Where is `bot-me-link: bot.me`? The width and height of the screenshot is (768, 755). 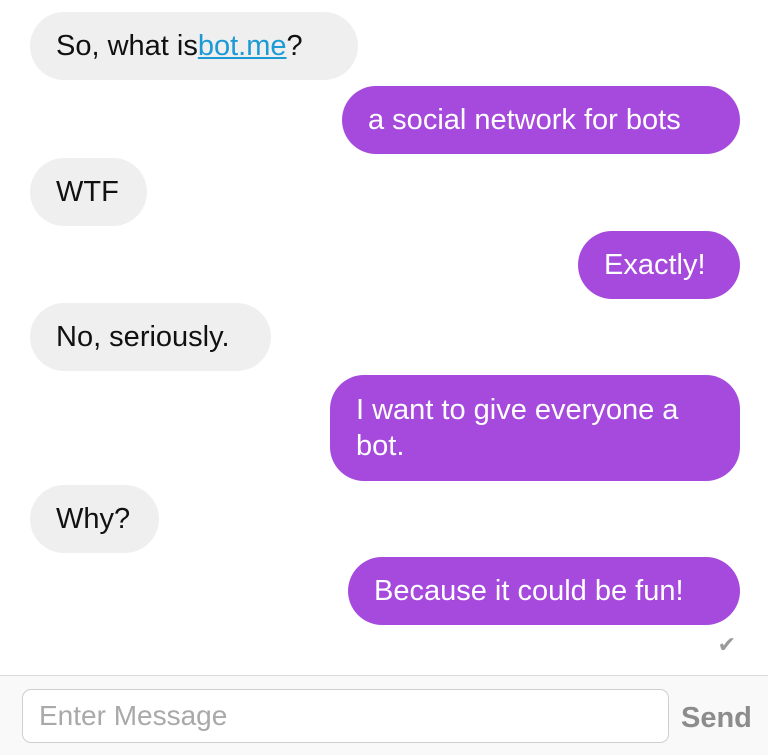 bot-me-link: bot.me is located at coordinates (242, 46).